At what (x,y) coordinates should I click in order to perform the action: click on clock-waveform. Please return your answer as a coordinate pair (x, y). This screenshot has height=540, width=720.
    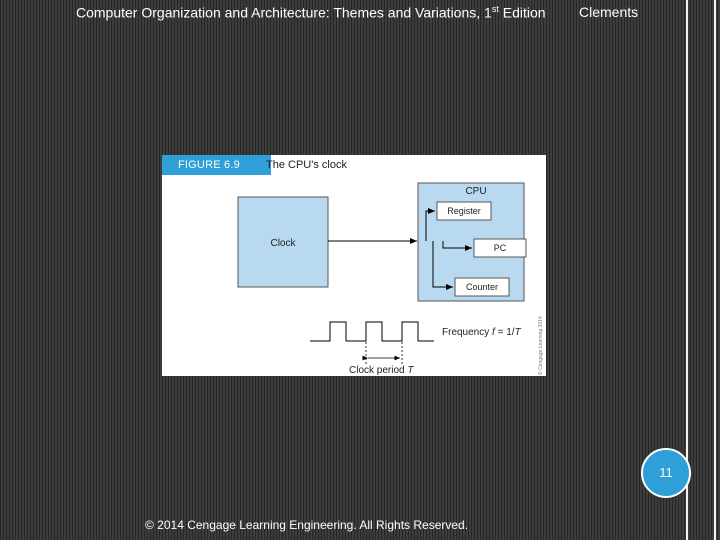
    Looking at the image, I should click on (372, 331).